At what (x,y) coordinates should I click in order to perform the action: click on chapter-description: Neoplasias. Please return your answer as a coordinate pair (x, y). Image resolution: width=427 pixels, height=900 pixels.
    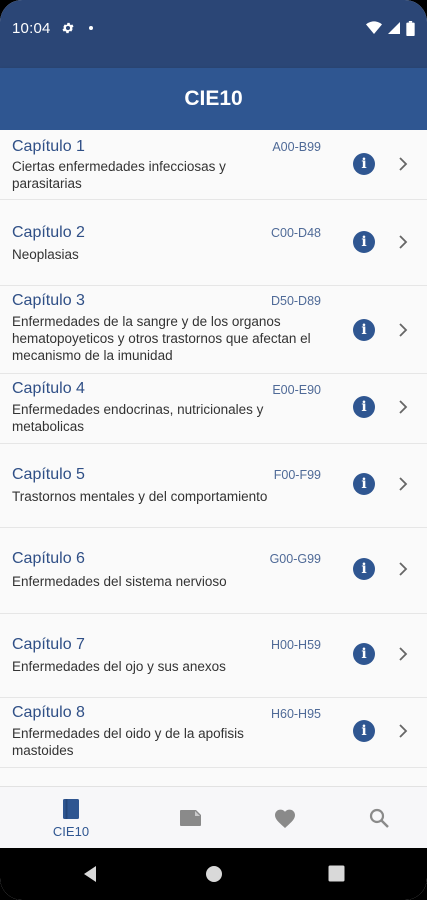
    Looking at the image, I should click on (45, 254).